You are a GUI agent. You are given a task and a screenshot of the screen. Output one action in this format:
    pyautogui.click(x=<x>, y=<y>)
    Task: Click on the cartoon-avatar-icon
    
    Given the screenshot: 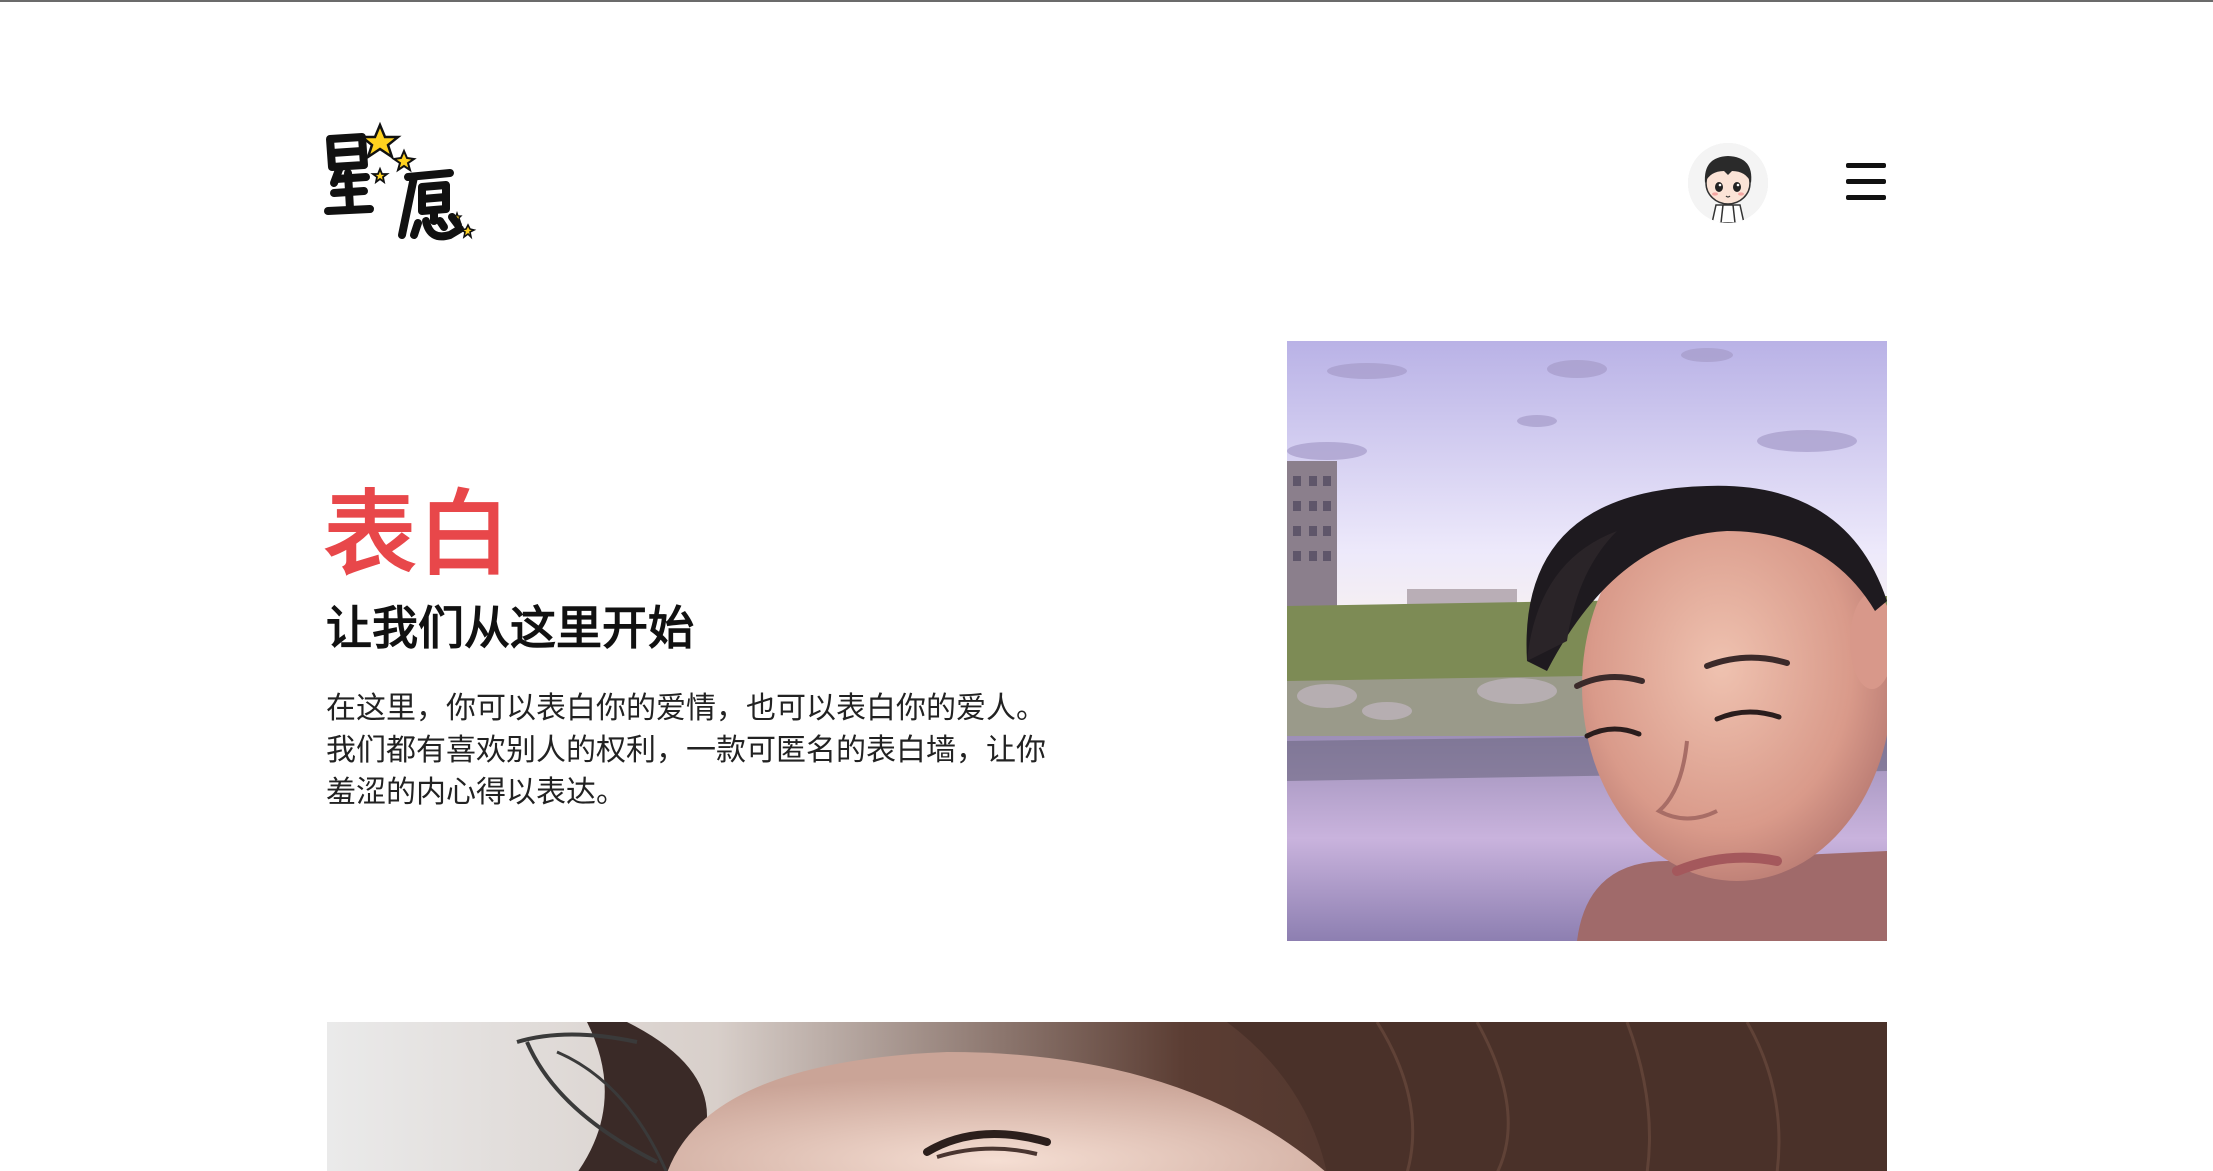 What is the action you would take?
    pyautogui.click(x=1728, y=183)
    